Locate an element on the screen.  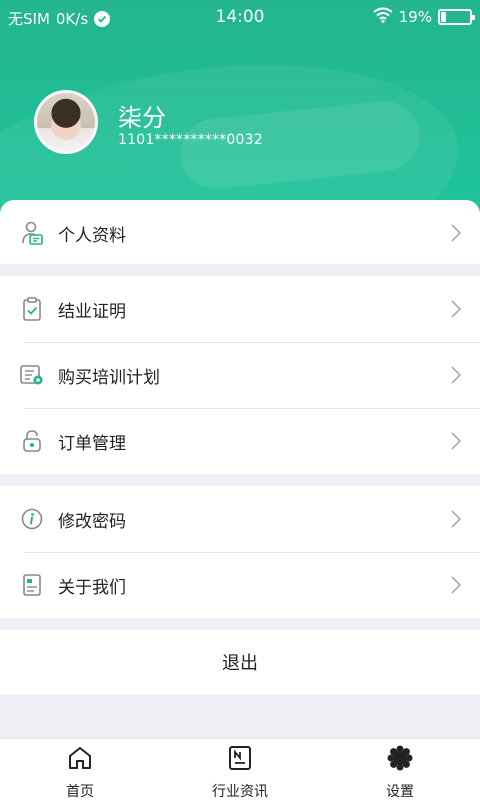
battery-icon is located at coordinates (456, 17).